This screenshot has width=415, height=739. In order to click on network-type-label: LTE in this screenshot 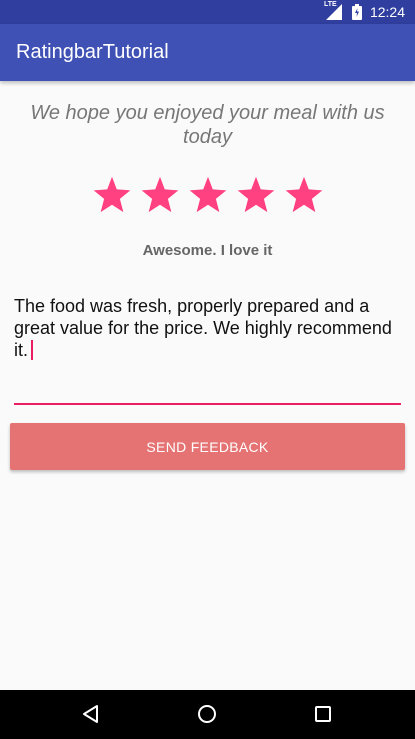, I will do `click(330, 4)`.